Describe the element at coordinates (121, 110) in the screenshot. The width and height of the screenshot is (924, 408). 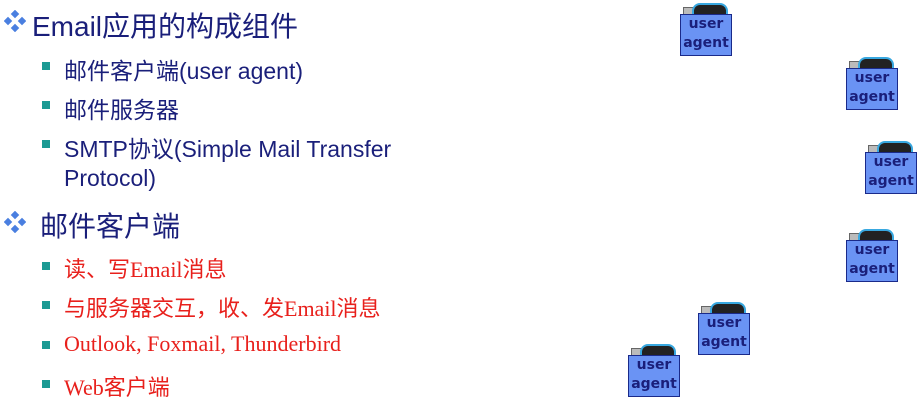
I see `item: 邮件服务器` at that location.